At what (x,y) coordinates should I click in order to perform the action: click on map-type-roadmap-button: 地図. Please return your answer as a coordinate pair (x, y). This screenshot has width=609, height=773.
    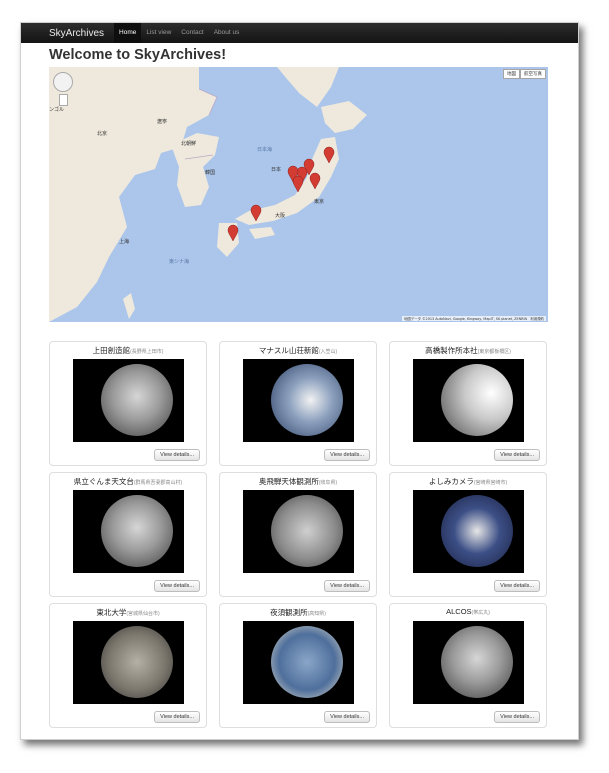
    Looking at the image, I should click on (511, 74).